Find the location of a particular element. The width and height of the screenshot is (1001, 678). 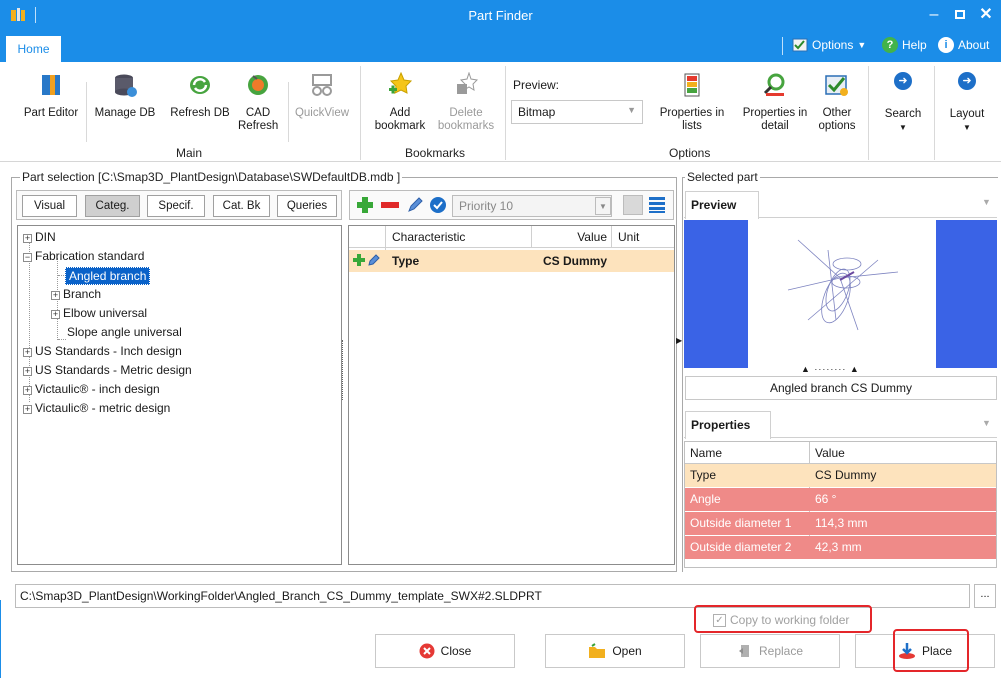

tree-item-fabrication-standard: − Fabrication standard is located at coordinates (83, 256).